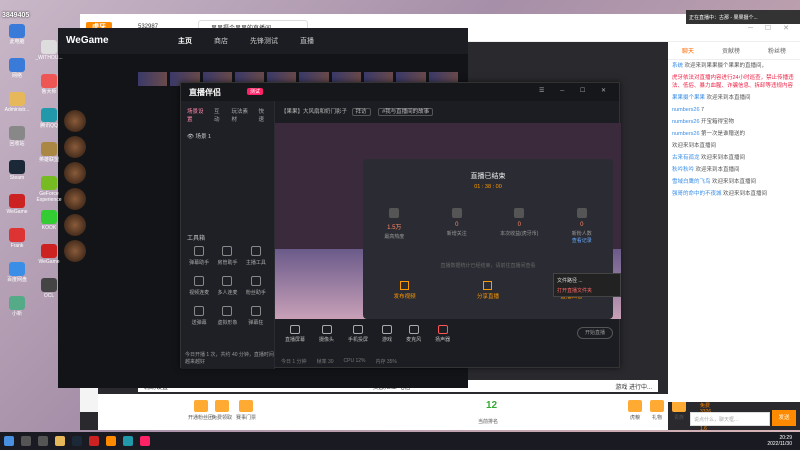 The width and height of the screenshot is (800, 450). Describe the element at coordinates (405, 290) in the screenshot. I see `end-action-button: 发布视频` at that location.